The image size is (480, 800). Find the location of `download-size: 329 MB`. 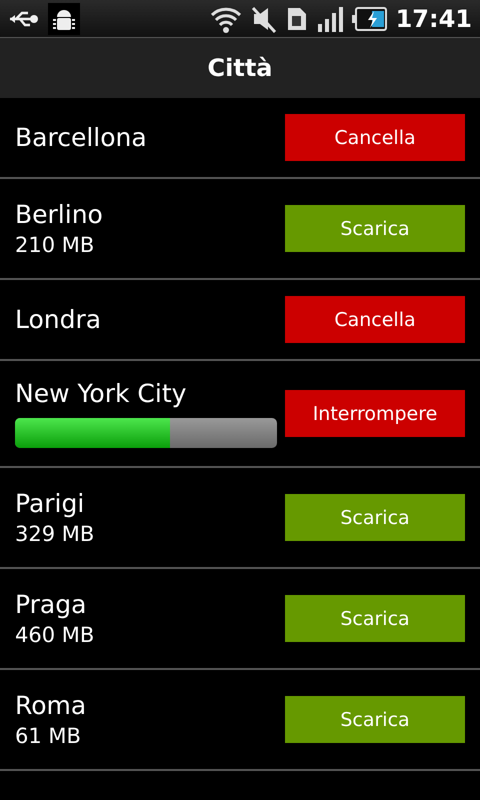

download-size: 329 MB is located at coordinates (55, 534).